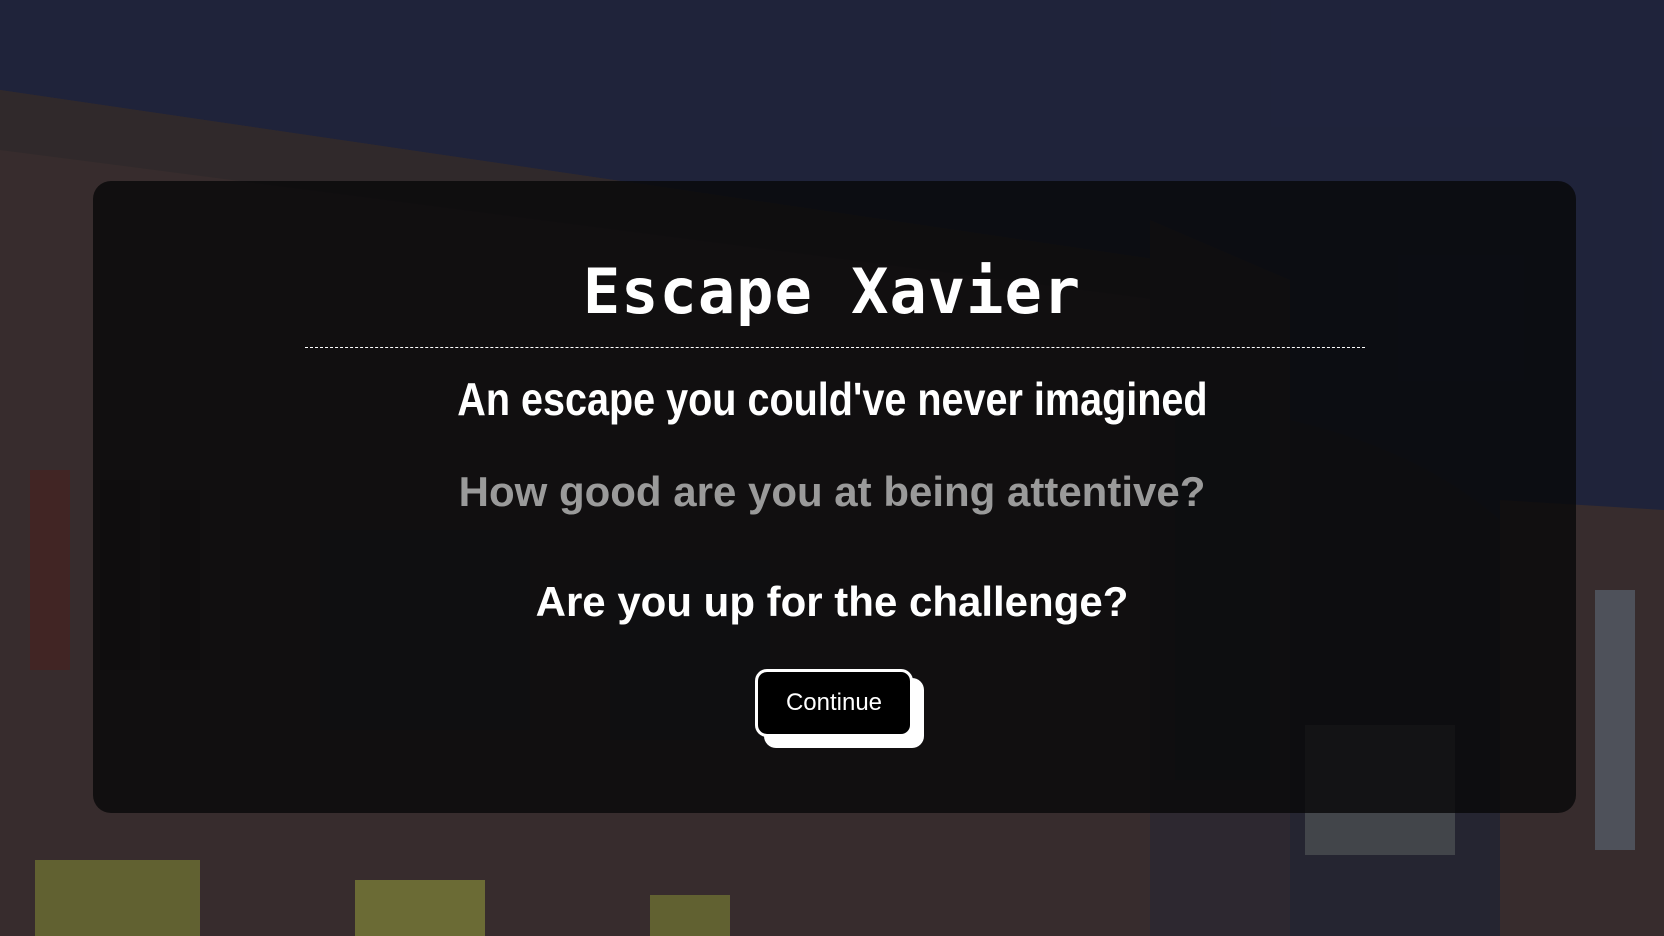 Image resolution: width=1664 pixels, height=936 pixels. I want to click on game-subtitle: An escape you could've never imagined, so click(832, 399).